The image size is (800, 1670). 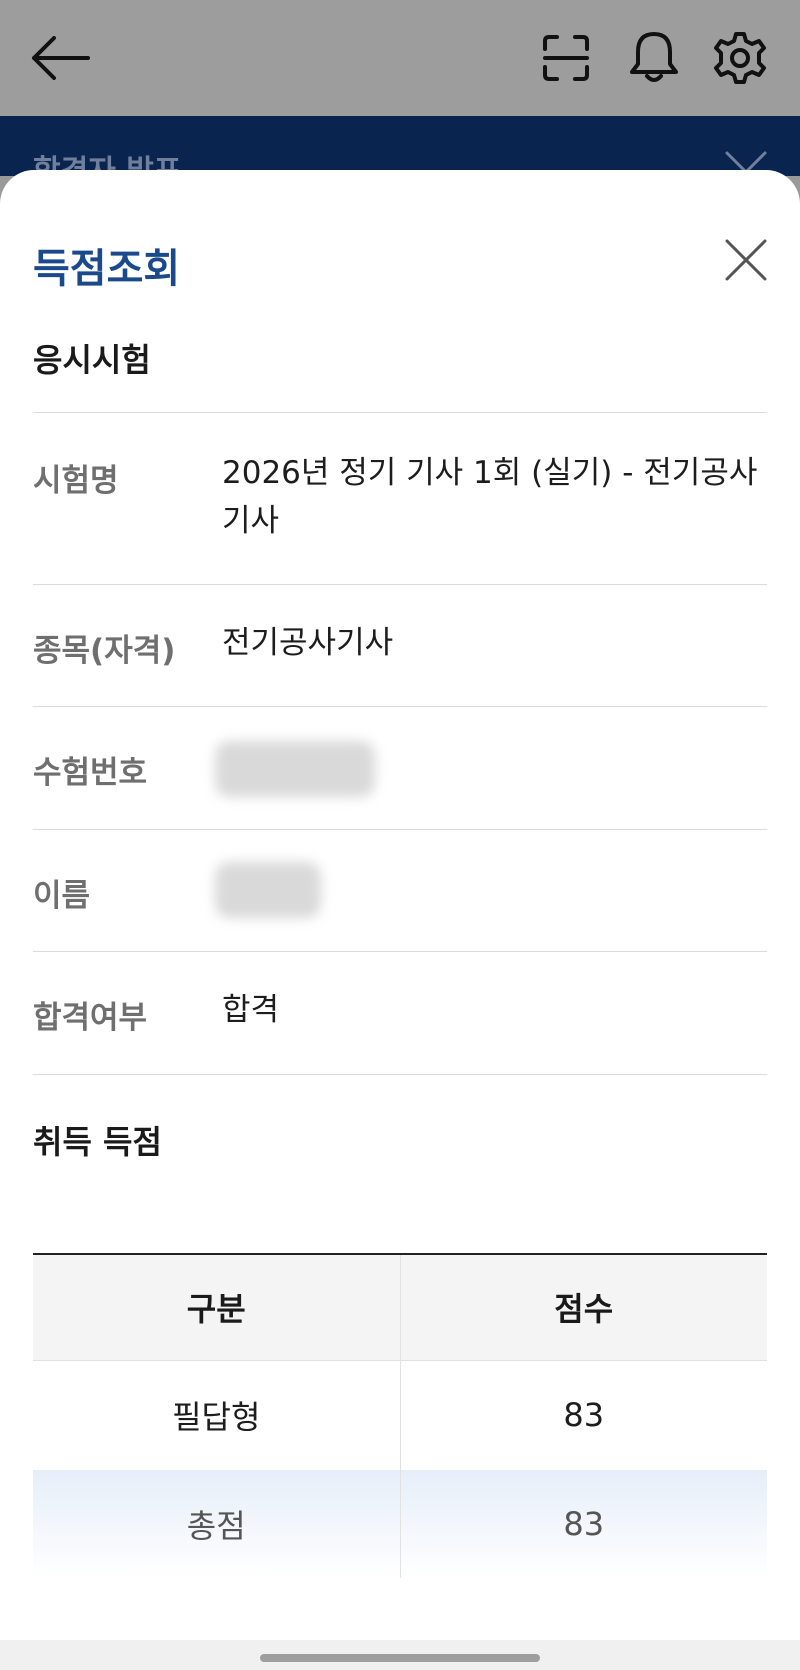 I want to click on app-top-bar, so click(x=400, y=58).